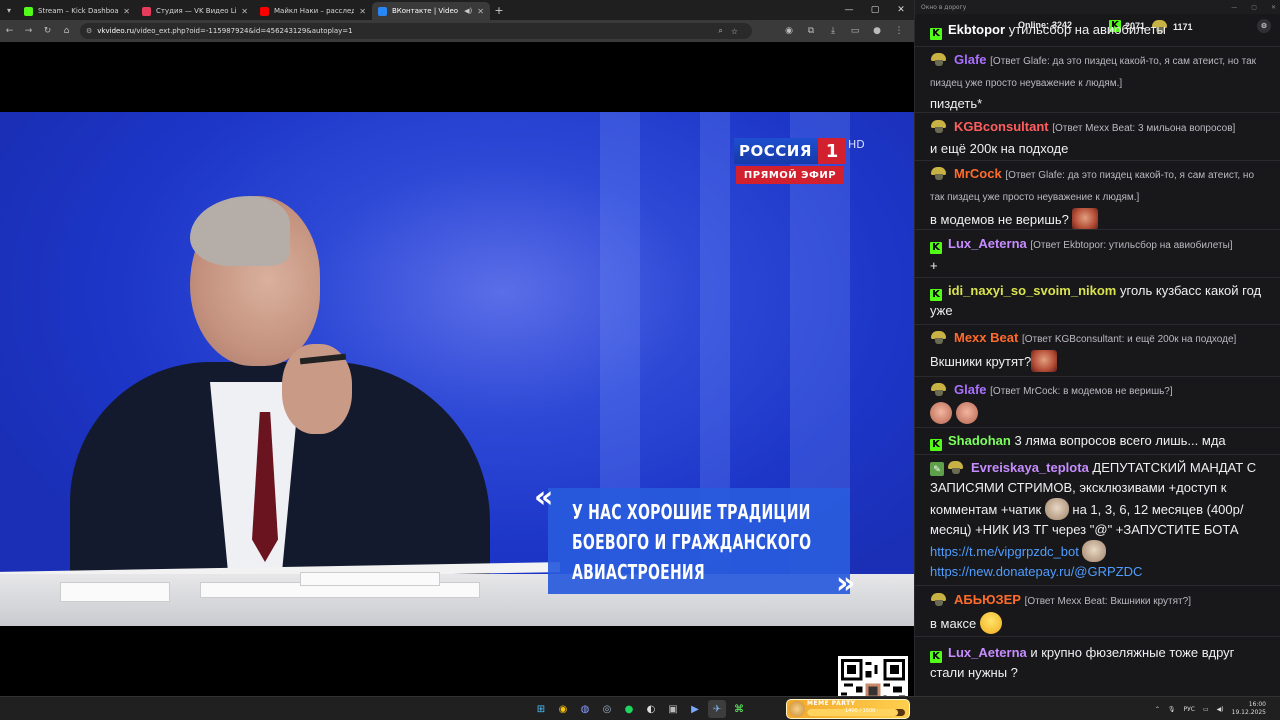 Image resolution: width=1280 pixels, height=720 pixels. Describe the element at coordinates (28, 31) in the screenshot. I see `forward-icon: →` at that location.